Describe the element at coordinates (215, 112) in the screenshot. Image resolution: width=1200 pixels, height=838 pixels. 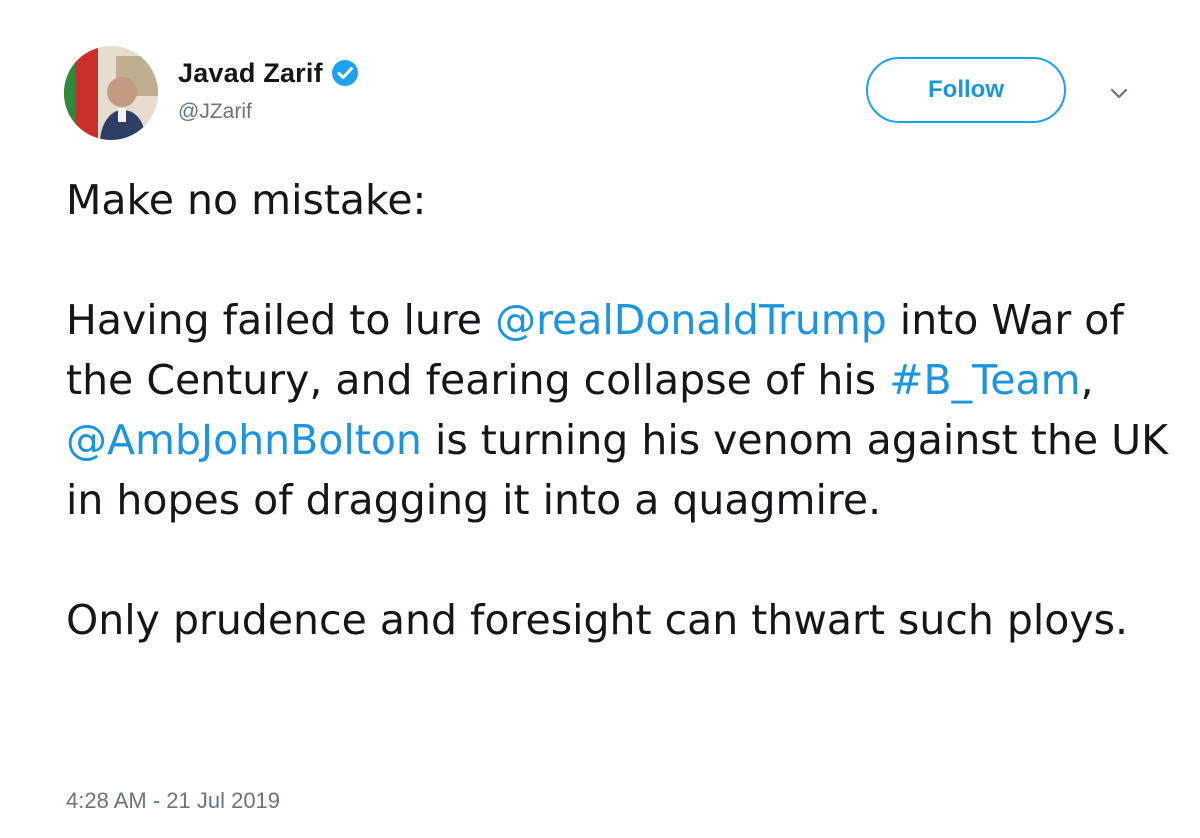
I see `author-handle: @JZarif` at that location.